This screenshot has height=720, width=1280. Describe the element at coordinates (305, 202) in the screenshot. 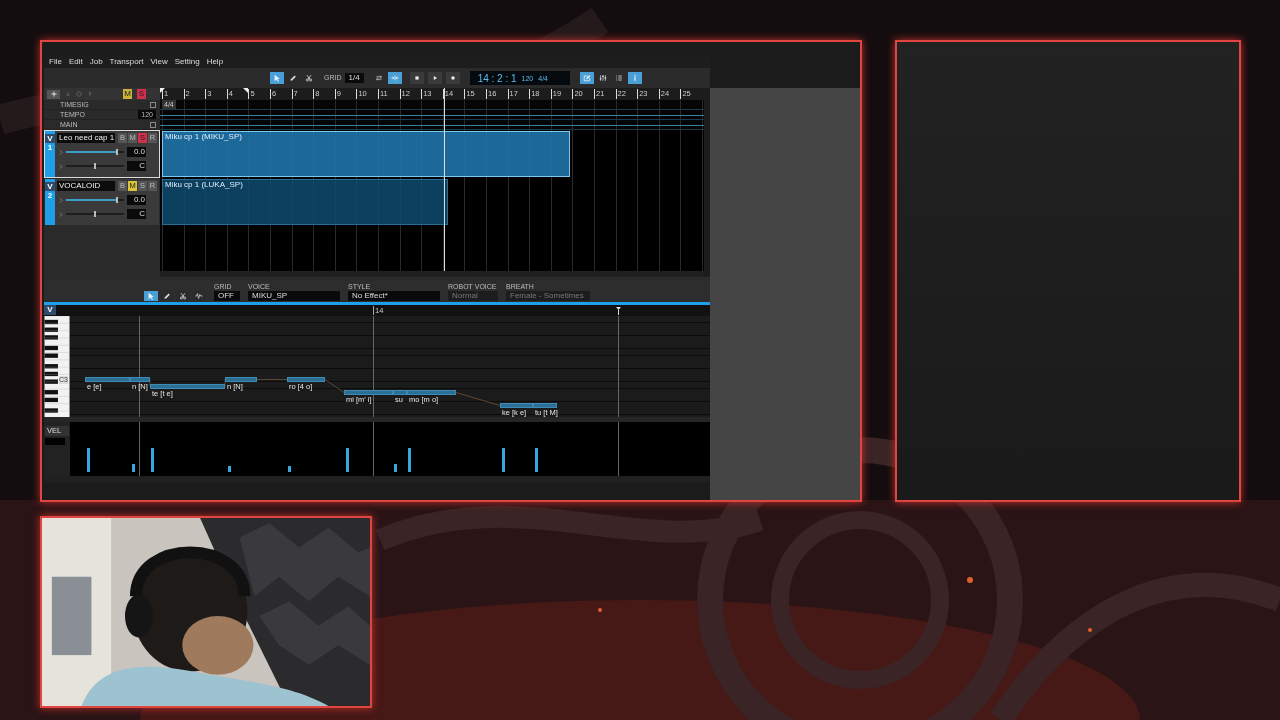

I see `vocal-part: Miku cp 1 (LUKA_SP)` at that location.